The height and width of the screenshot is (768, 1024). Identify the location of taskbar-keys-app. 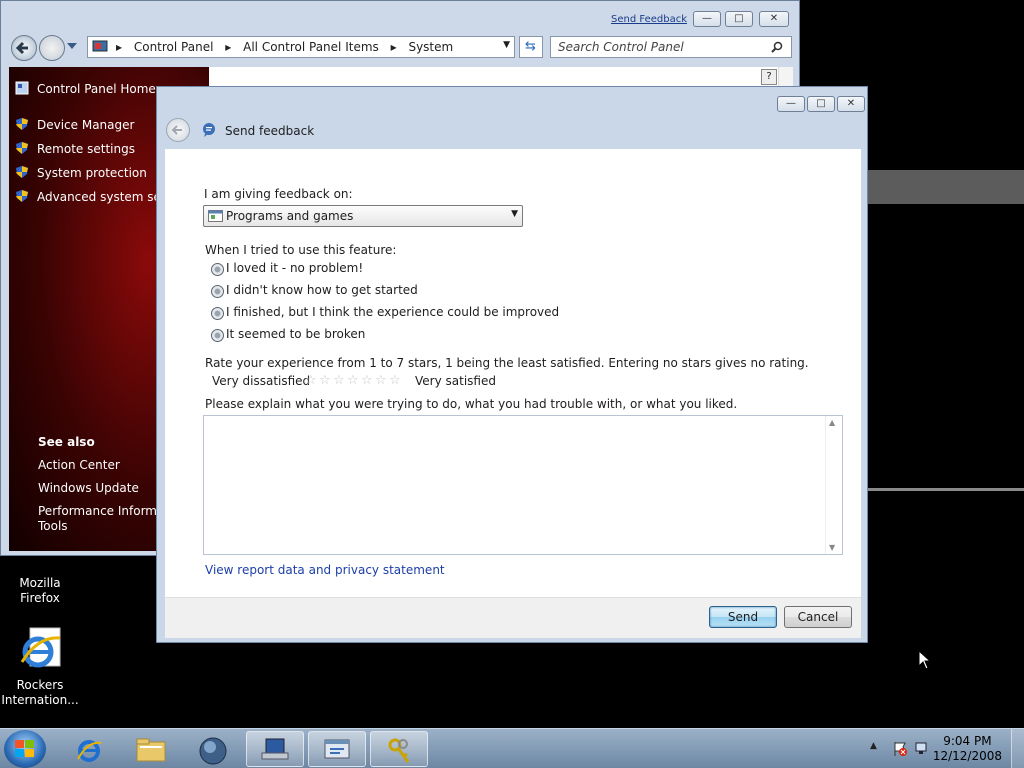
(399, 749).